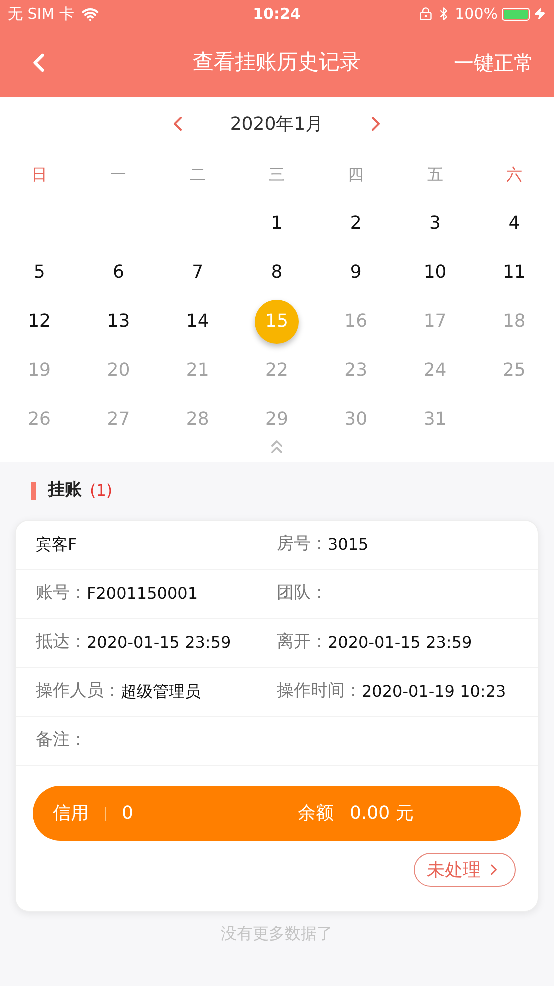 This screenshot has width=554, height=986. Describe the element at coordinates (356, 175) in the screenshot. I see `weekday-label: 四` at that location.